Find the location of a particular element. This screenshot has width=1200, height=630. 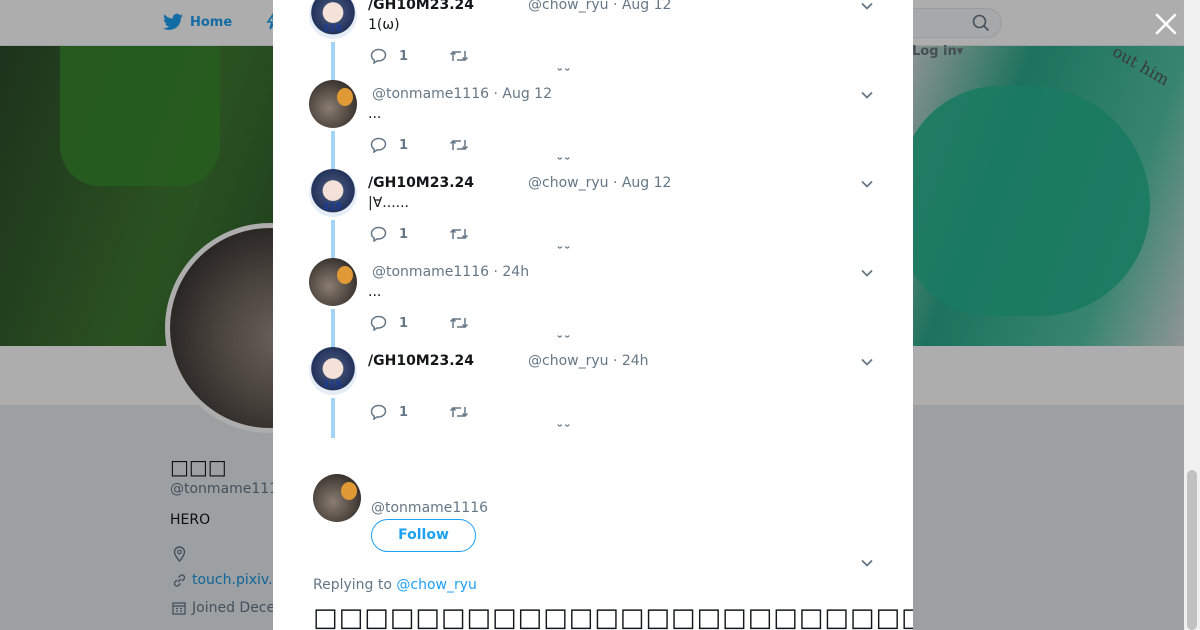

tweet-handle-time: @tonmame1116 · Aug 12 is located at coordinates (462, 94).